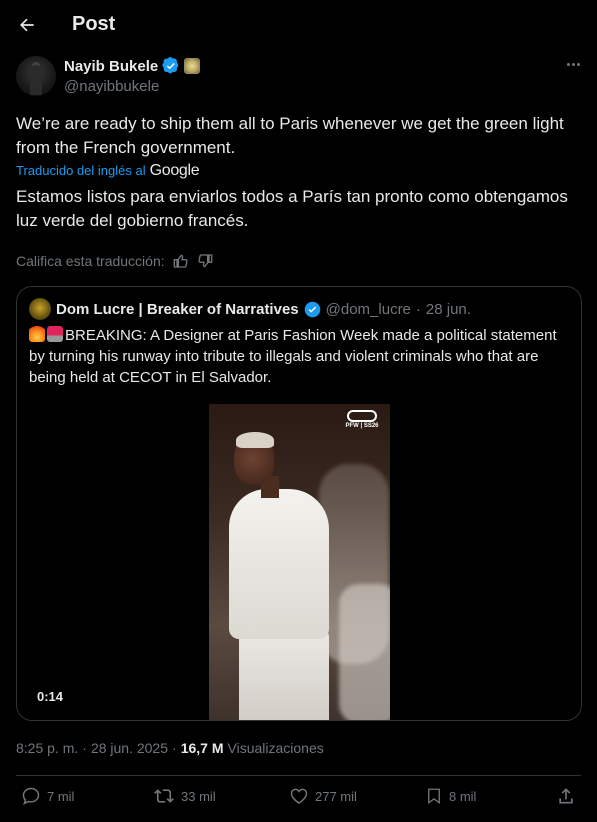  I want to click on heart-icon, so click(299, 796).